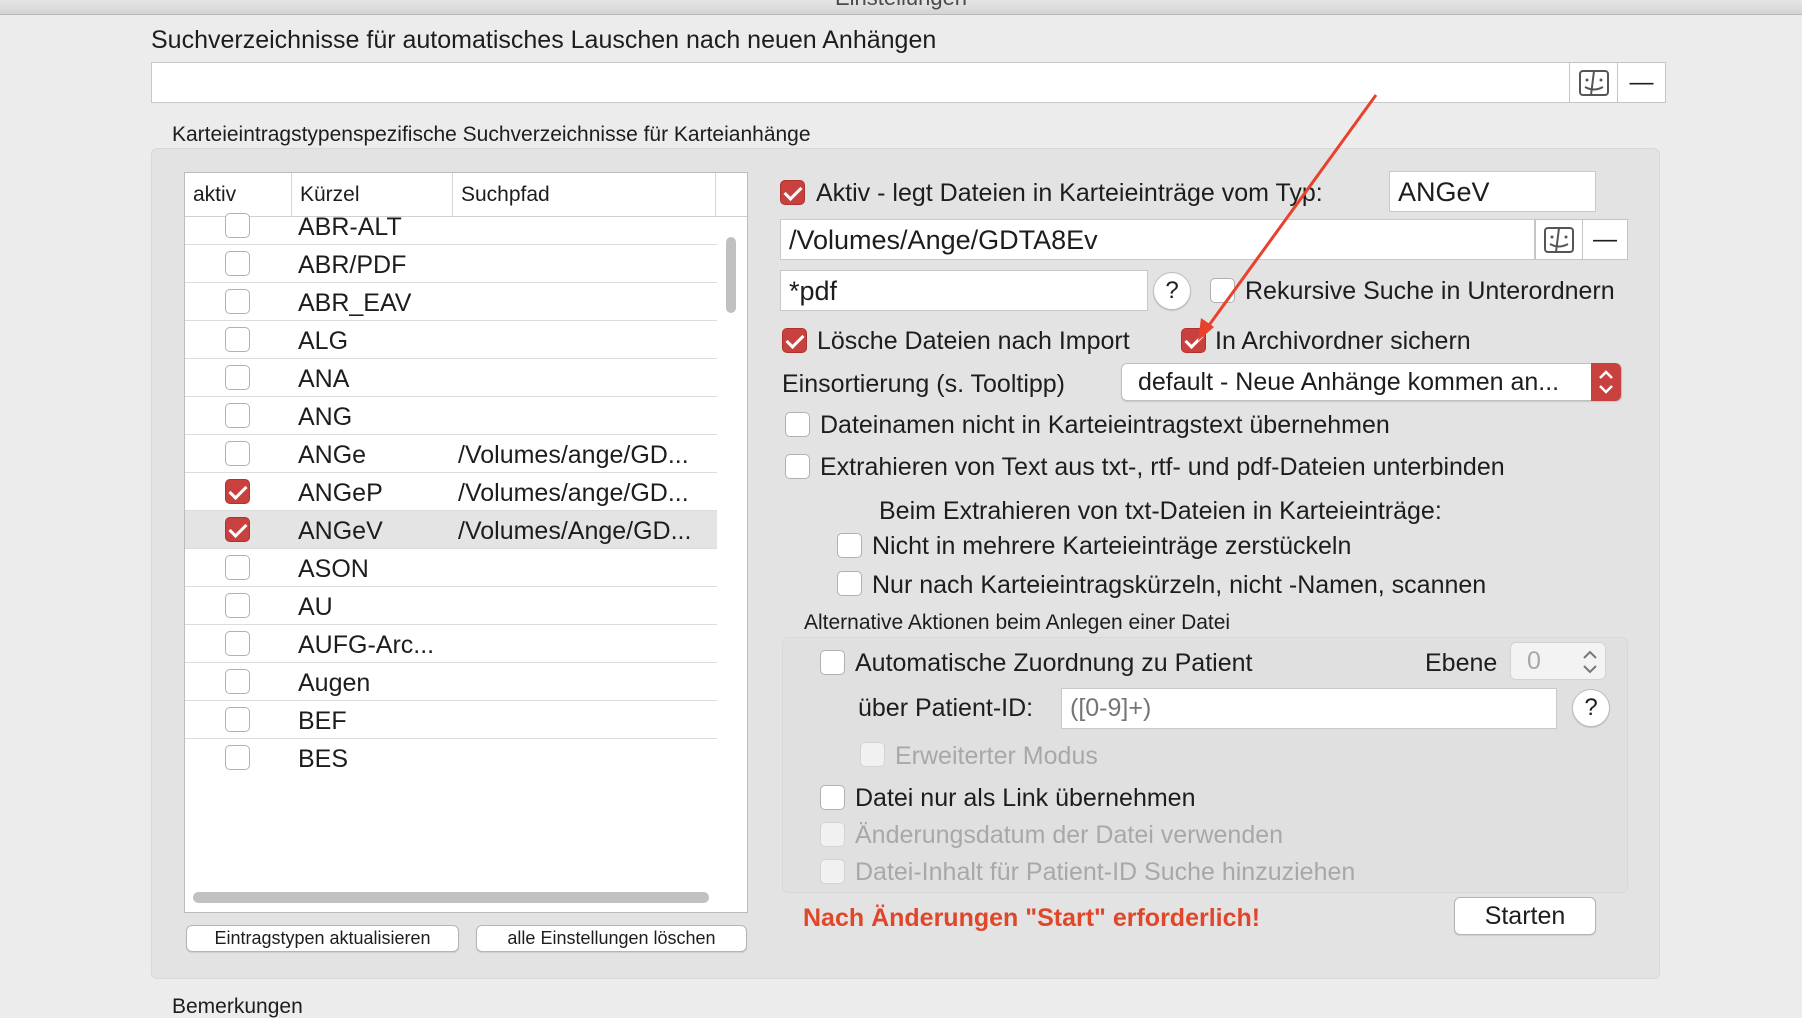 This screenshot has width=1802, height=1018. I want to click on abbr-only-checkbox, so click(849, 583).